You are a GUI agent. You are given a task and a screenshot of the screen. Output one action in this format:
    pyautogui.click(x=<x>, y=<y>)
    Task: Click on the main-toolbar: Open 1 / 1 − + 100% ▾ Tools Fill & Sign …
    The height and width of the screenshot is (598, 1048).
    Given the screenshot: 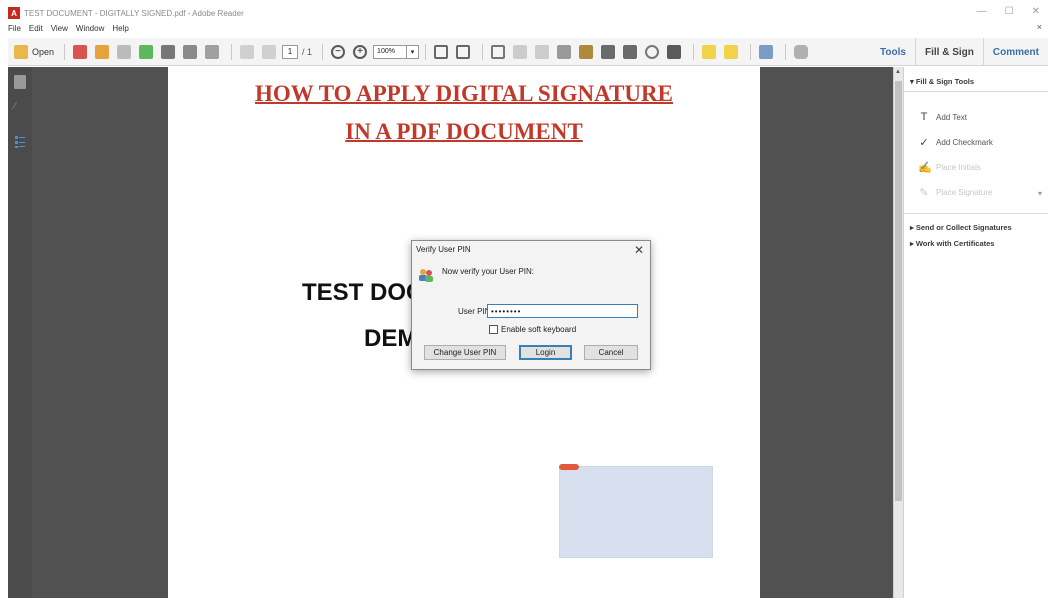 What is the action you would take?
    pyautogui.click(x=528, y=52)
    